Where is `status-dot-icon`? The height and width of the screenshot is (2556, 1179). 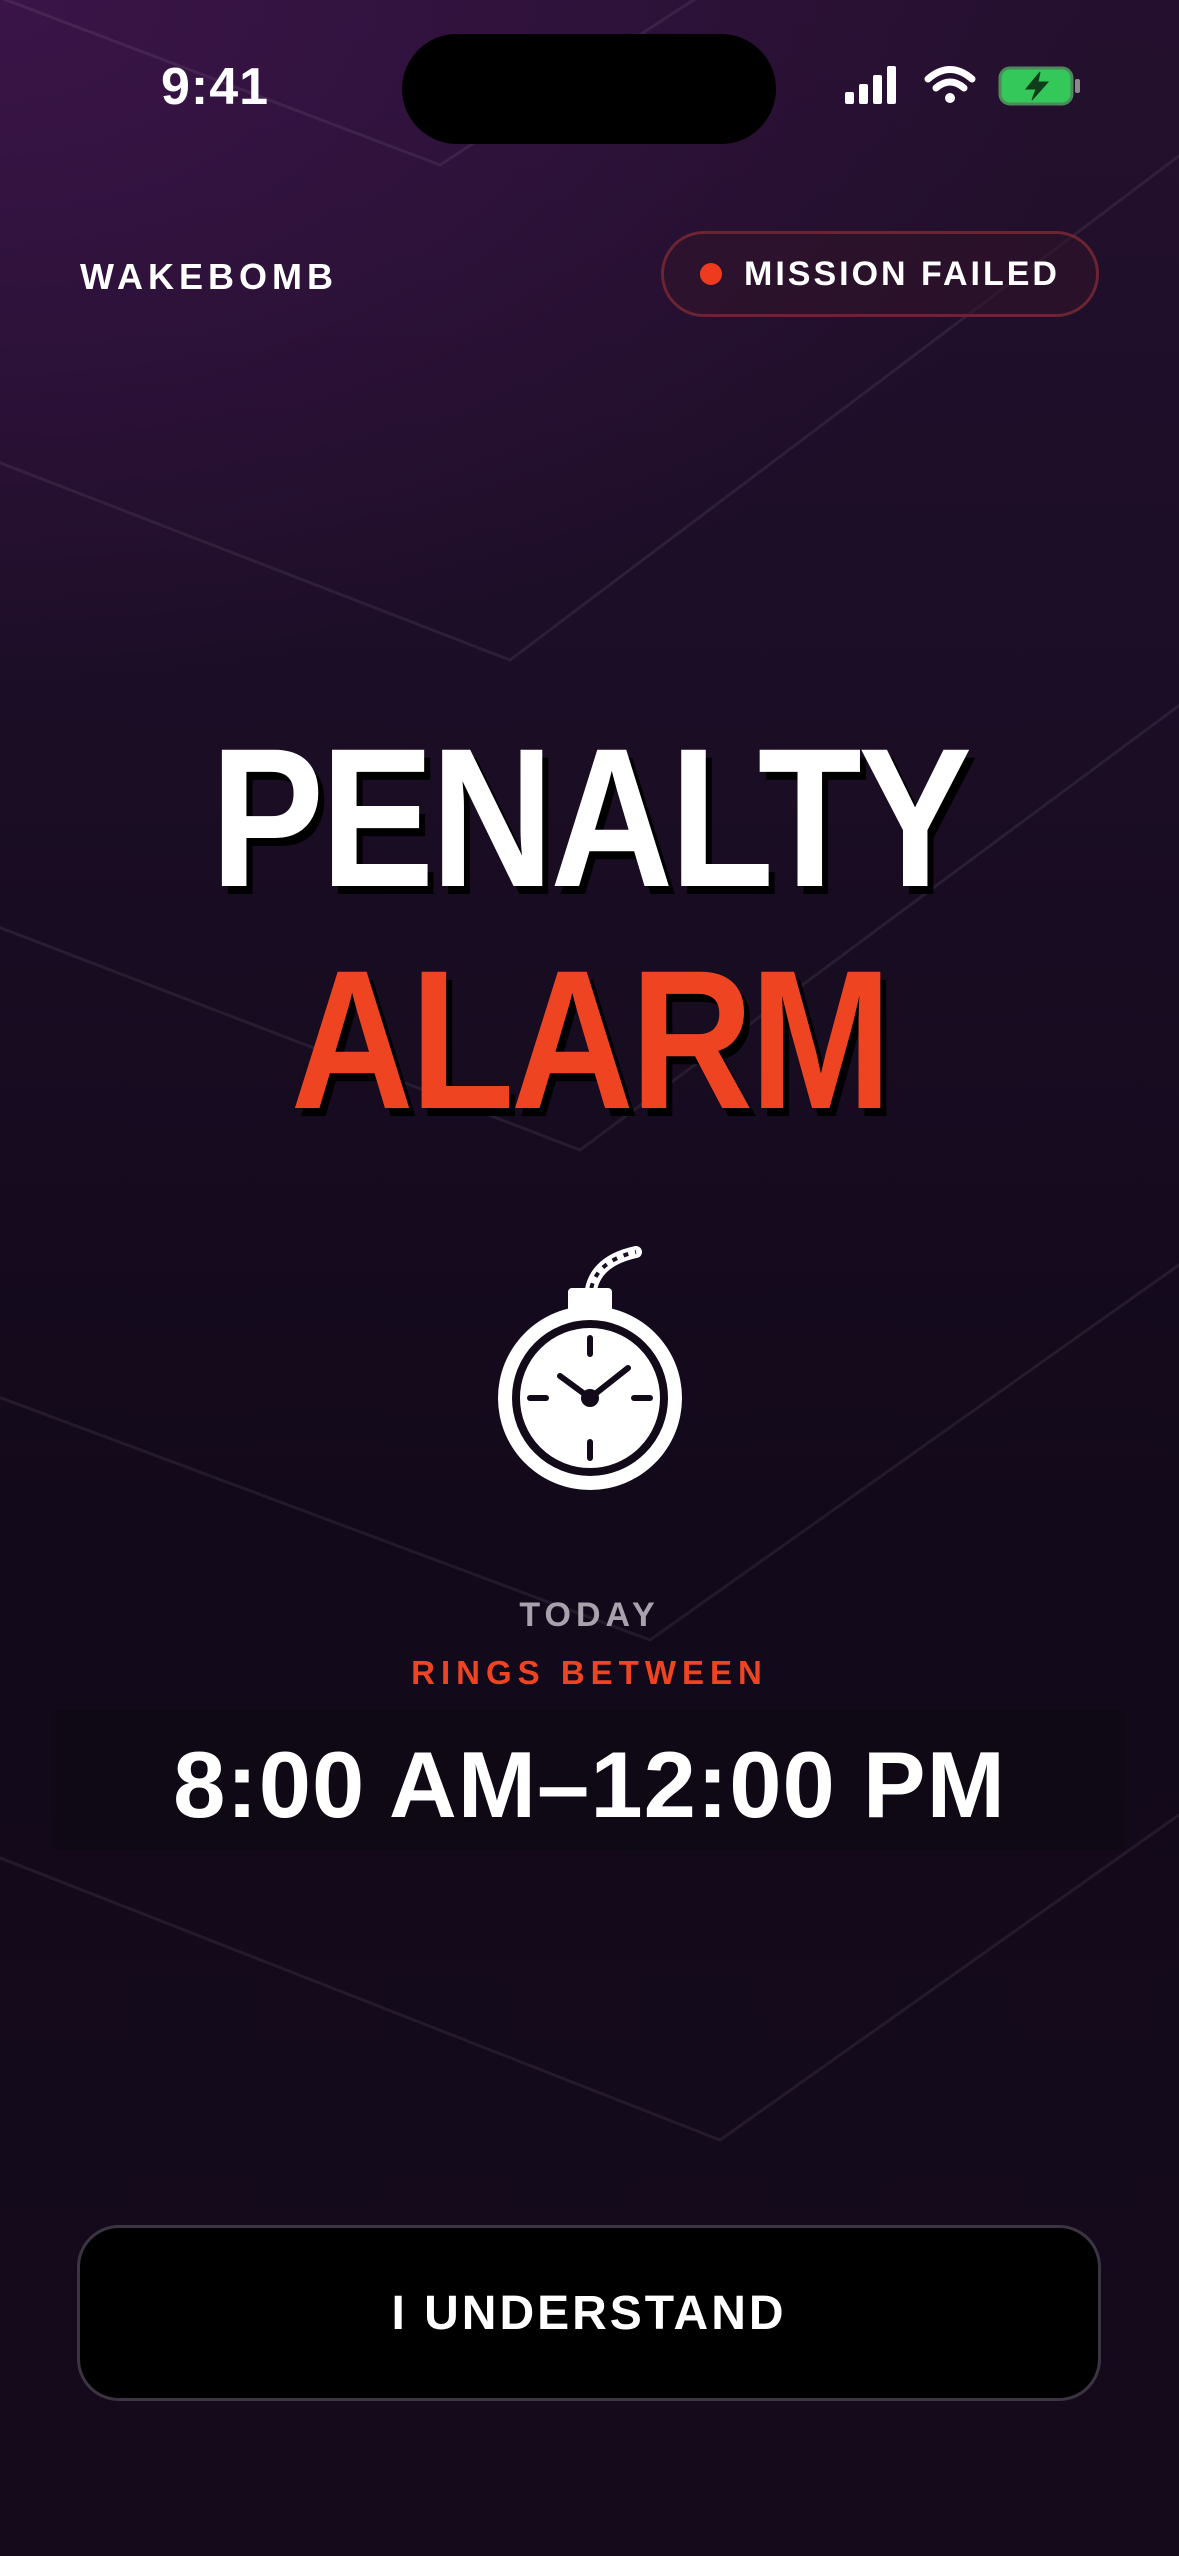
status-dot-icon is located at coordinates (711, 274).